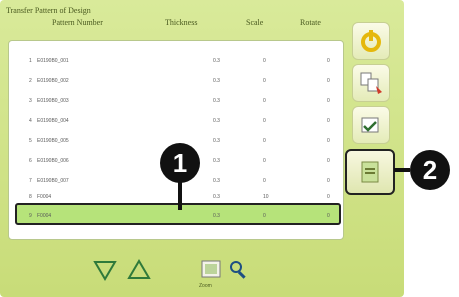 This screenshot has width=459, height=297. What do you see at coordinates (177, 101) in the screenshot?
I see `table-row: 3 E0190B0_003 0.3 0 0` at bounding box center [177, 101].